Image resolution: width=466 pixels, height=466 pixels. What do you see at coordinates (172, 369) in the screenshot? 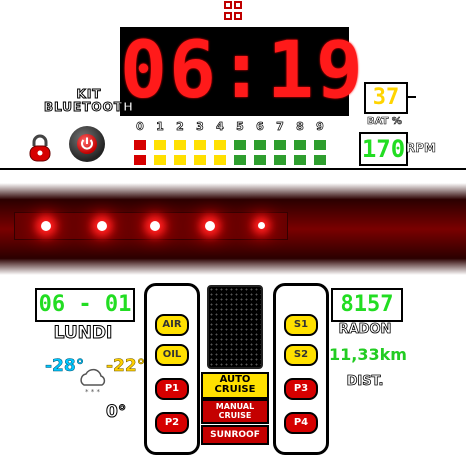
I see `left-button-panel: AIR OIL P1 P2` at bounding box center [172, 369].